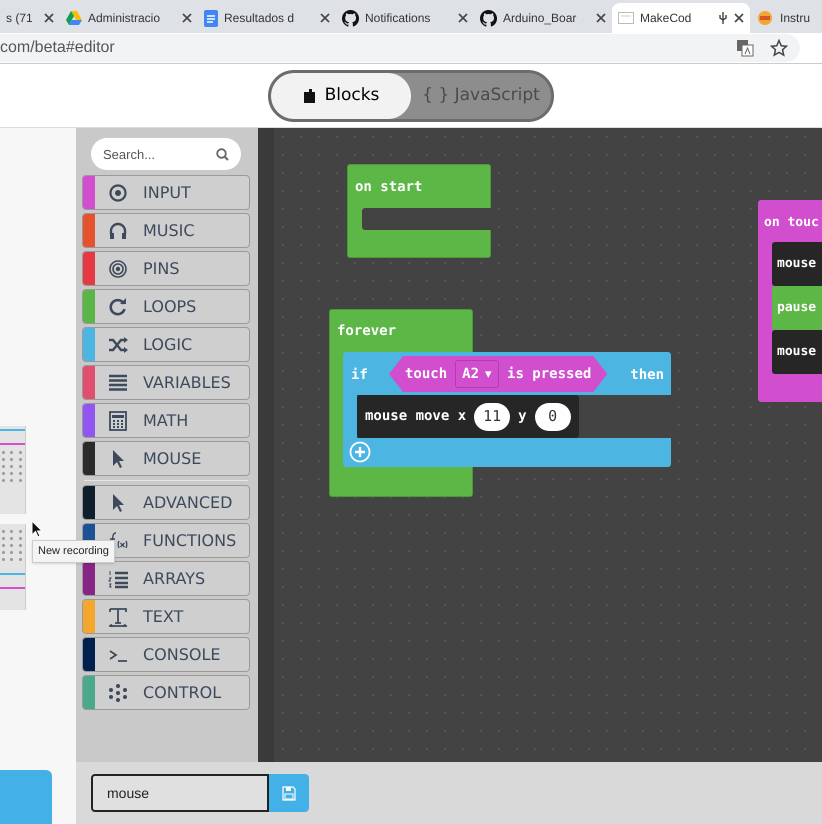  I want to click on category-label: MOUSE, so click(172, 459).